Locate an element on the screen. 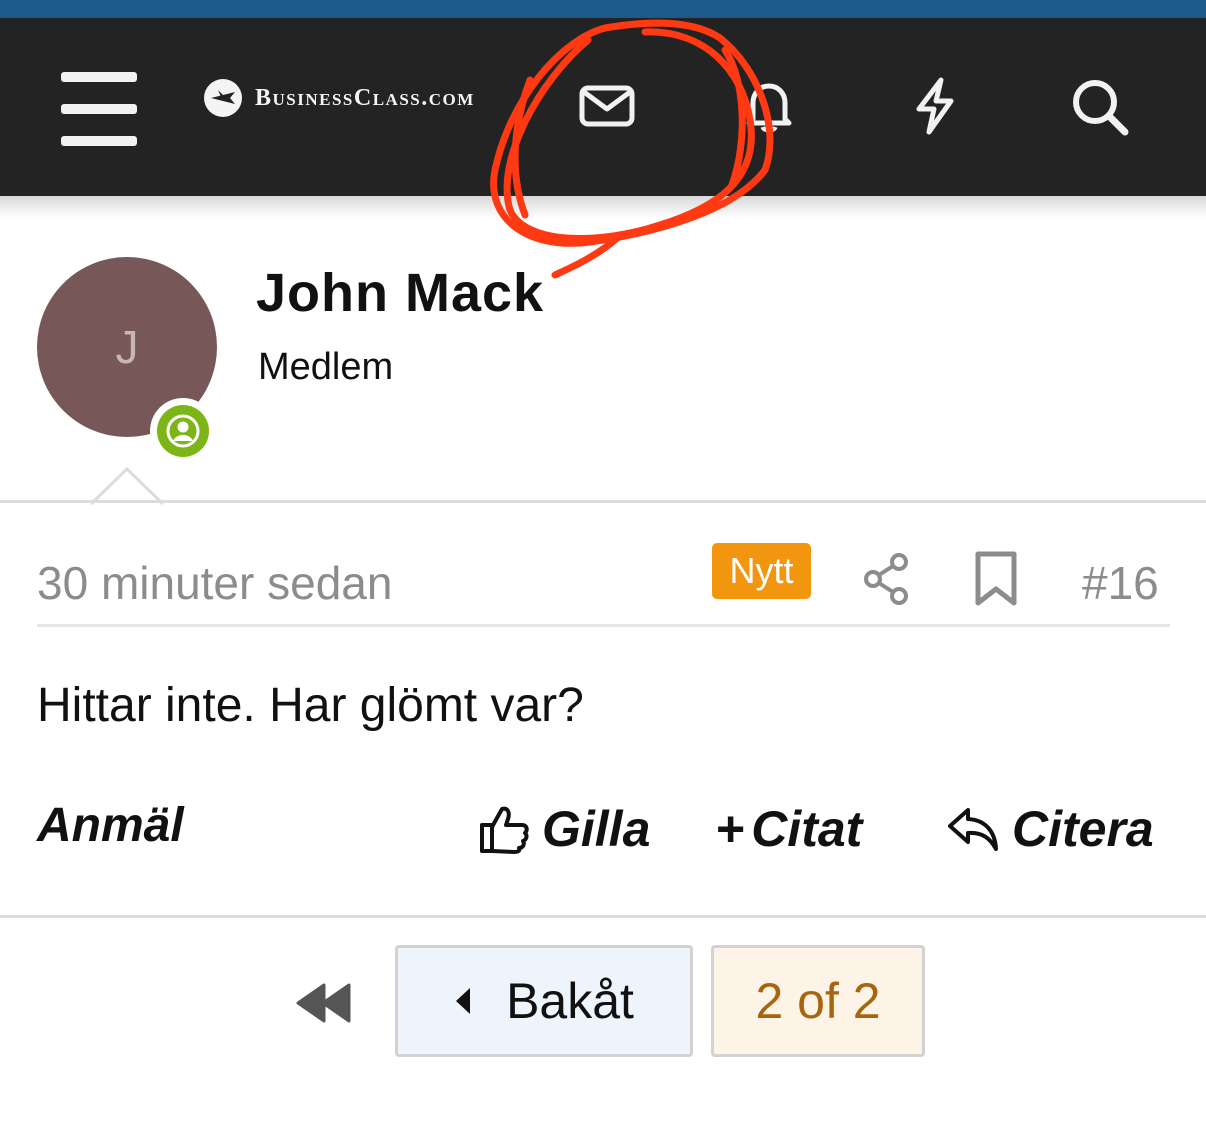 The image size is (1206, 1143). like-label: Gilla is located at coordinates (596, 829).